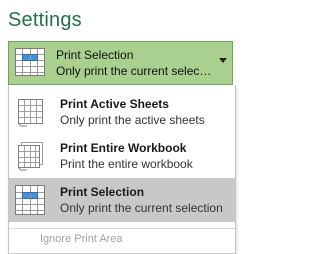 The width and height of the screenshot is (320, 254). Describe the element at coordinates (30, 112) in the screenshot. I see `active-sheets-icon` at that location.